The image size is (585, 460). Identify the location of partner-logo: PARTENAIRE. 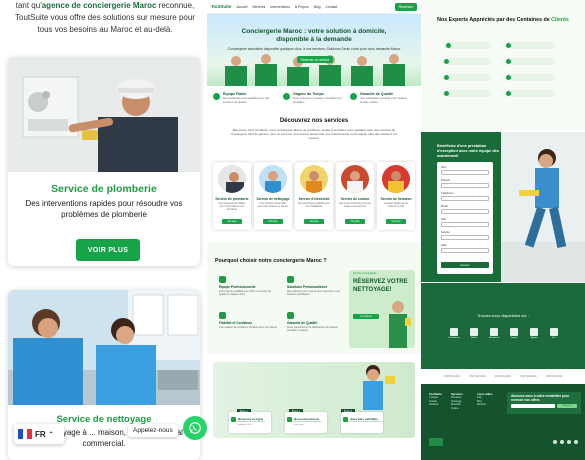
(477, 376).